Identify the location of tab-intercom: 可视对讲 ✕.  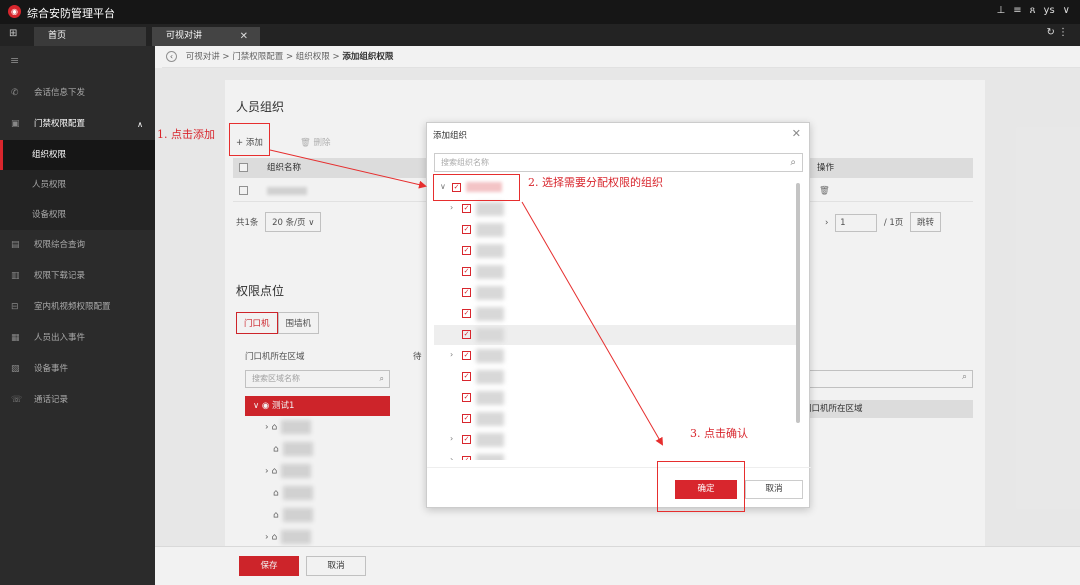
(206, 36).